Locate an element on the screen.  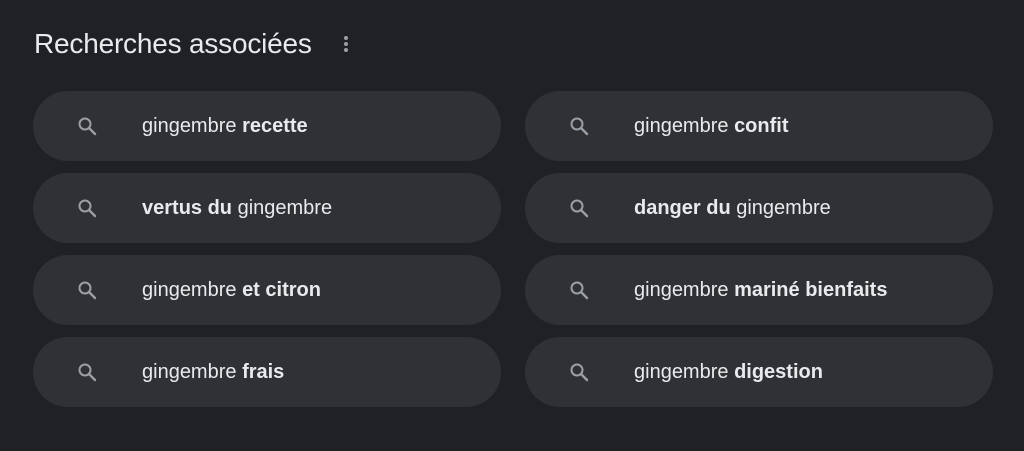
label-bold-part: danger du is located at coordinates (682, 207).